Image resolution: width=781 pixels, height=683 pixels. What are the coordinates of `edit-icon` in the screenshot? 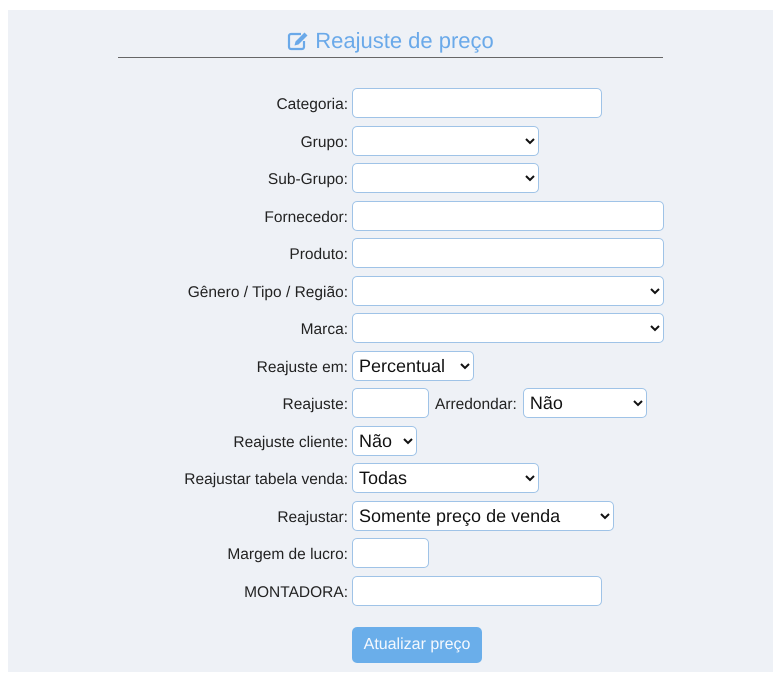 It's located at (298, 41).